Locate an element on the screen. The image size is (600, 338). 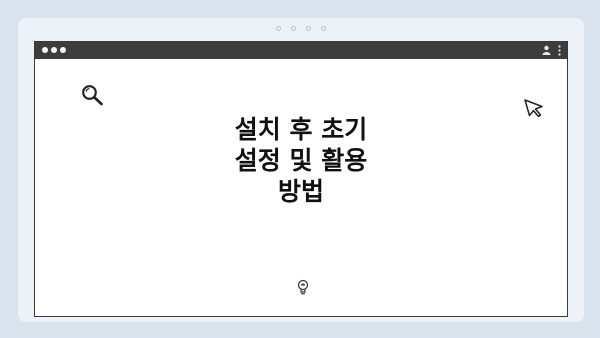
profile-icon is located at coordinates (546, 50).